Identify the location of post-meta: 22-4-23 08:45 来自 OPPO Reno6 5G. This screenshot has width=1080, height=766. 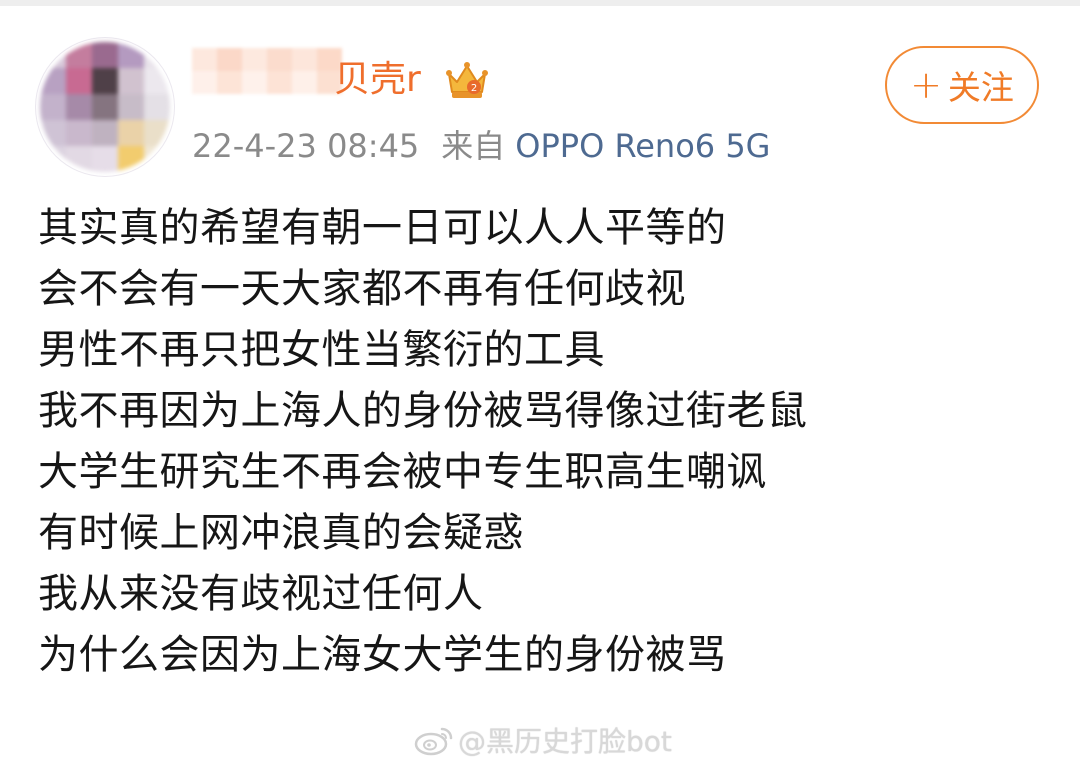
(481, 146).